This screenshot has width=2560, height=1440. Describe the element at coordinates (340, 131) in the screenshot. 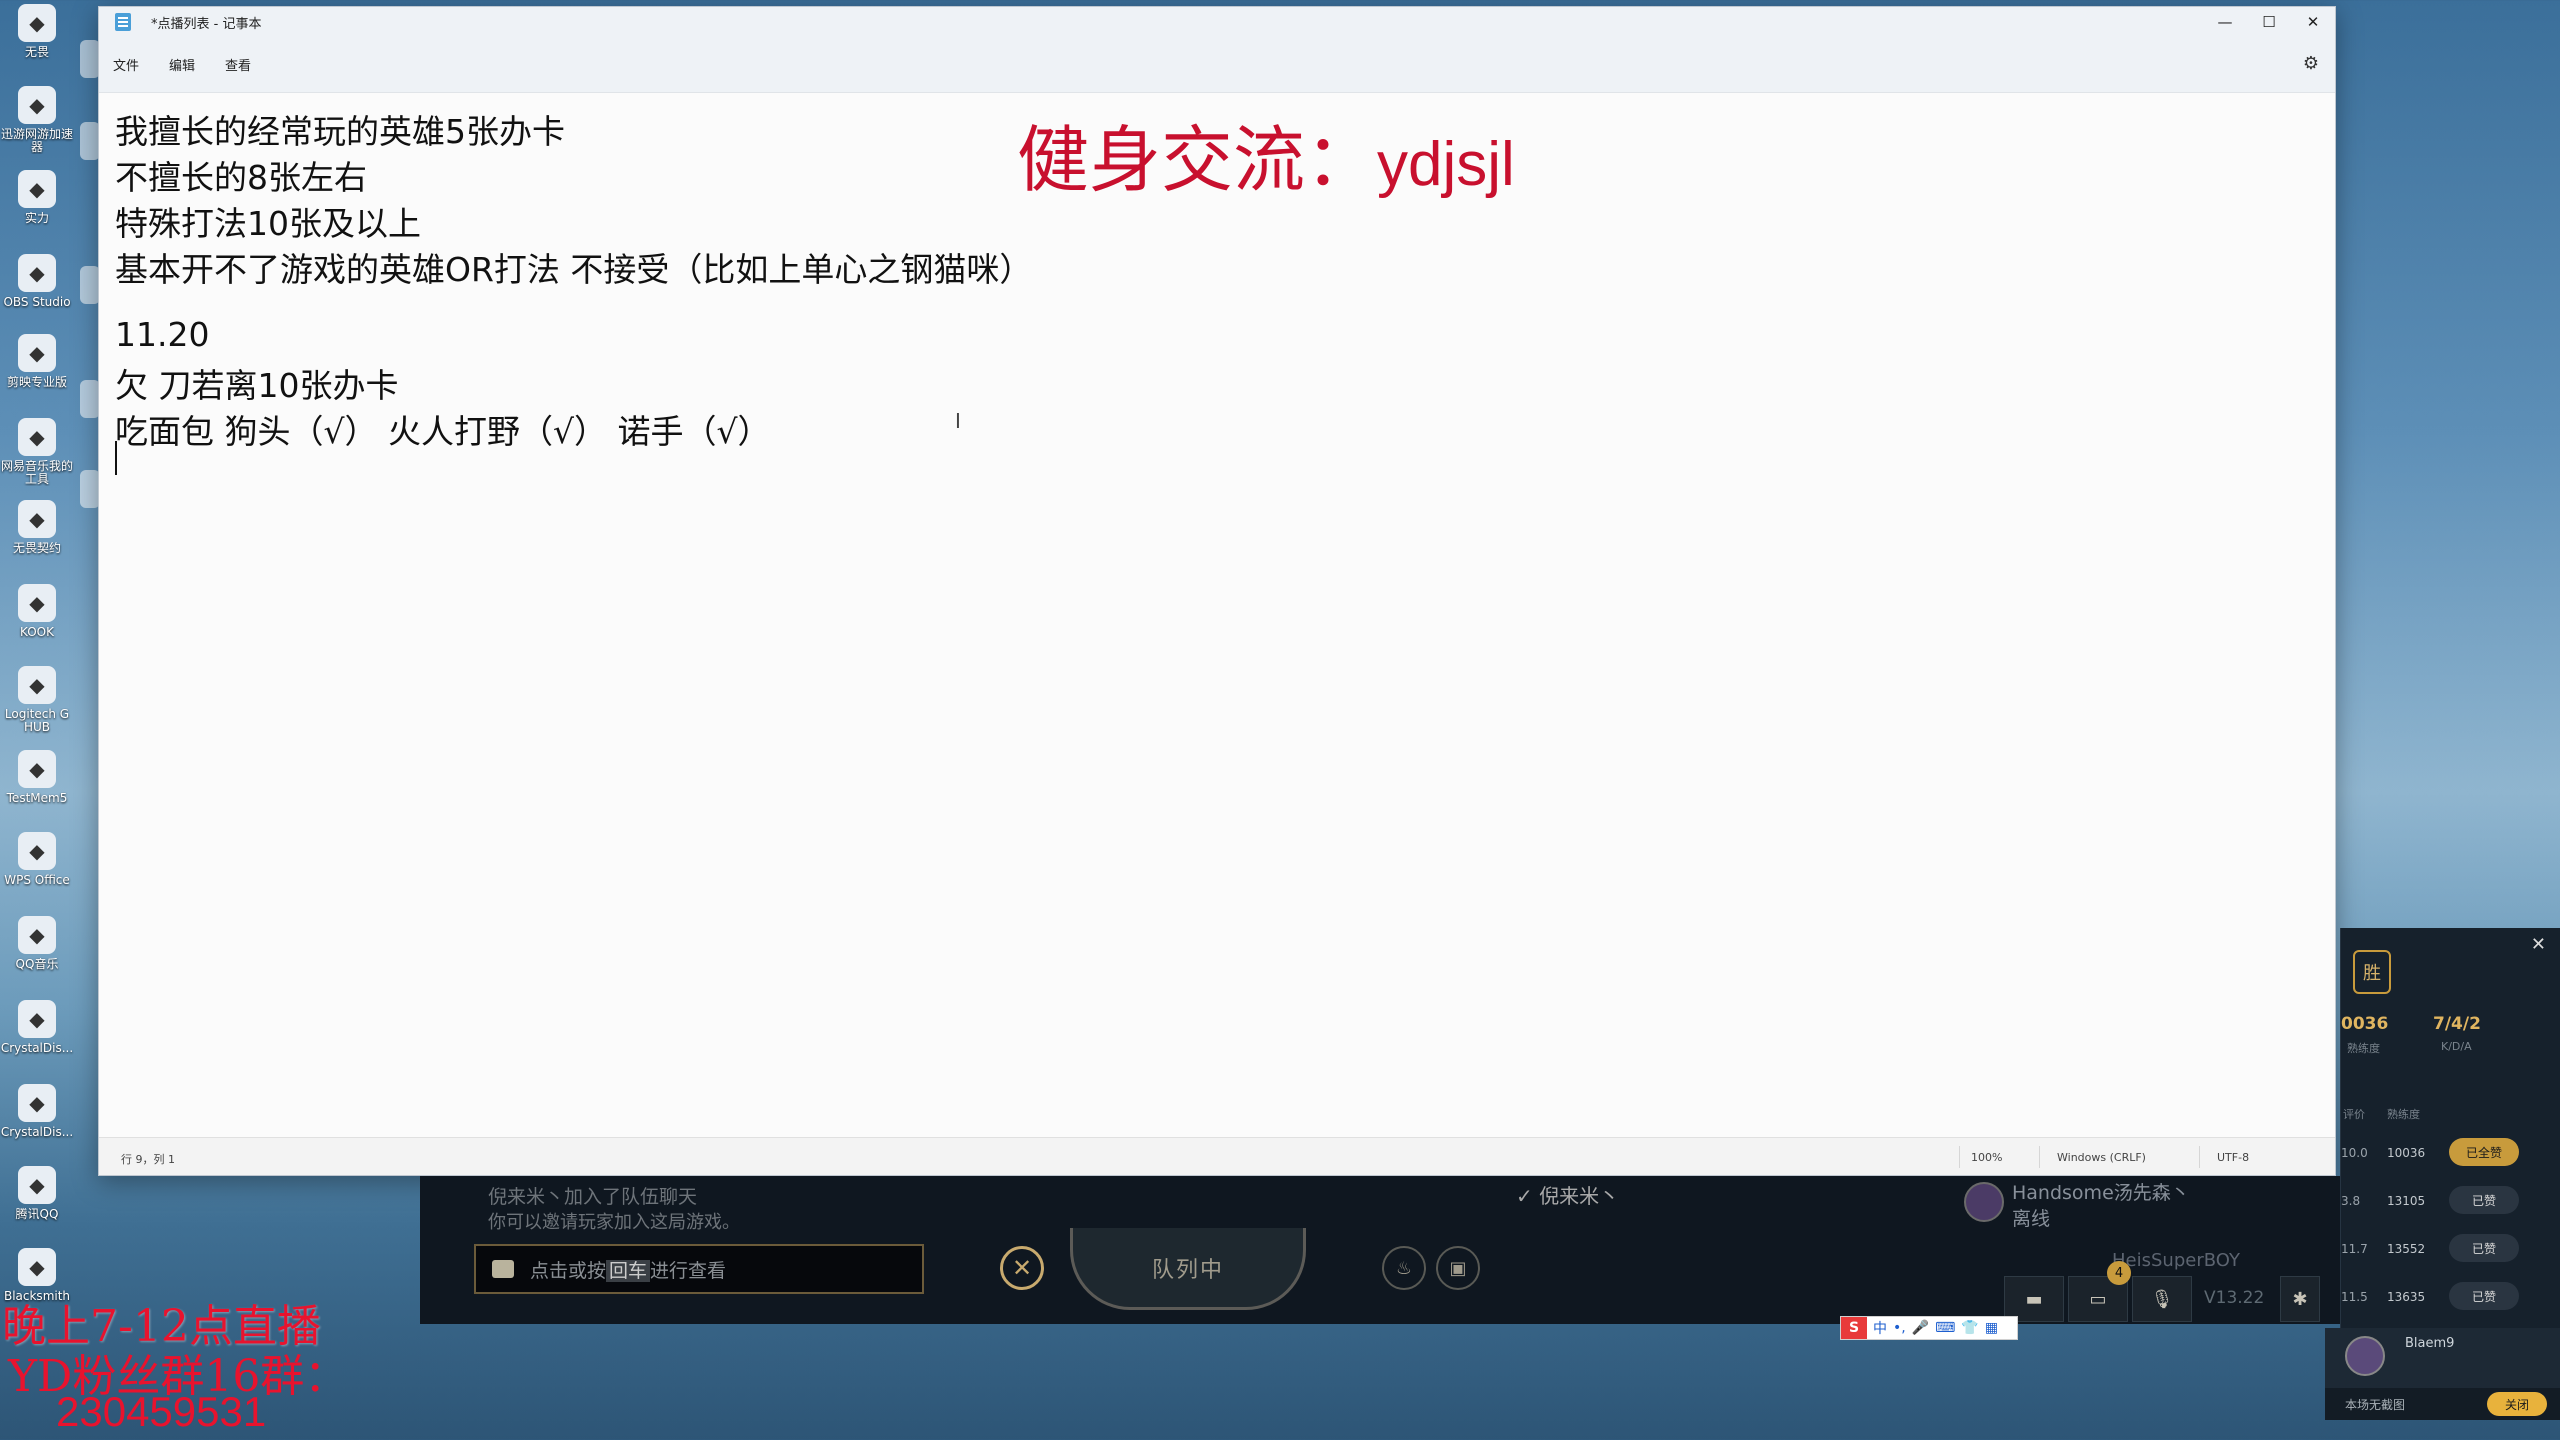

I see `text-line: 我擅长的经常玩的英雄5张办卡` at that location.